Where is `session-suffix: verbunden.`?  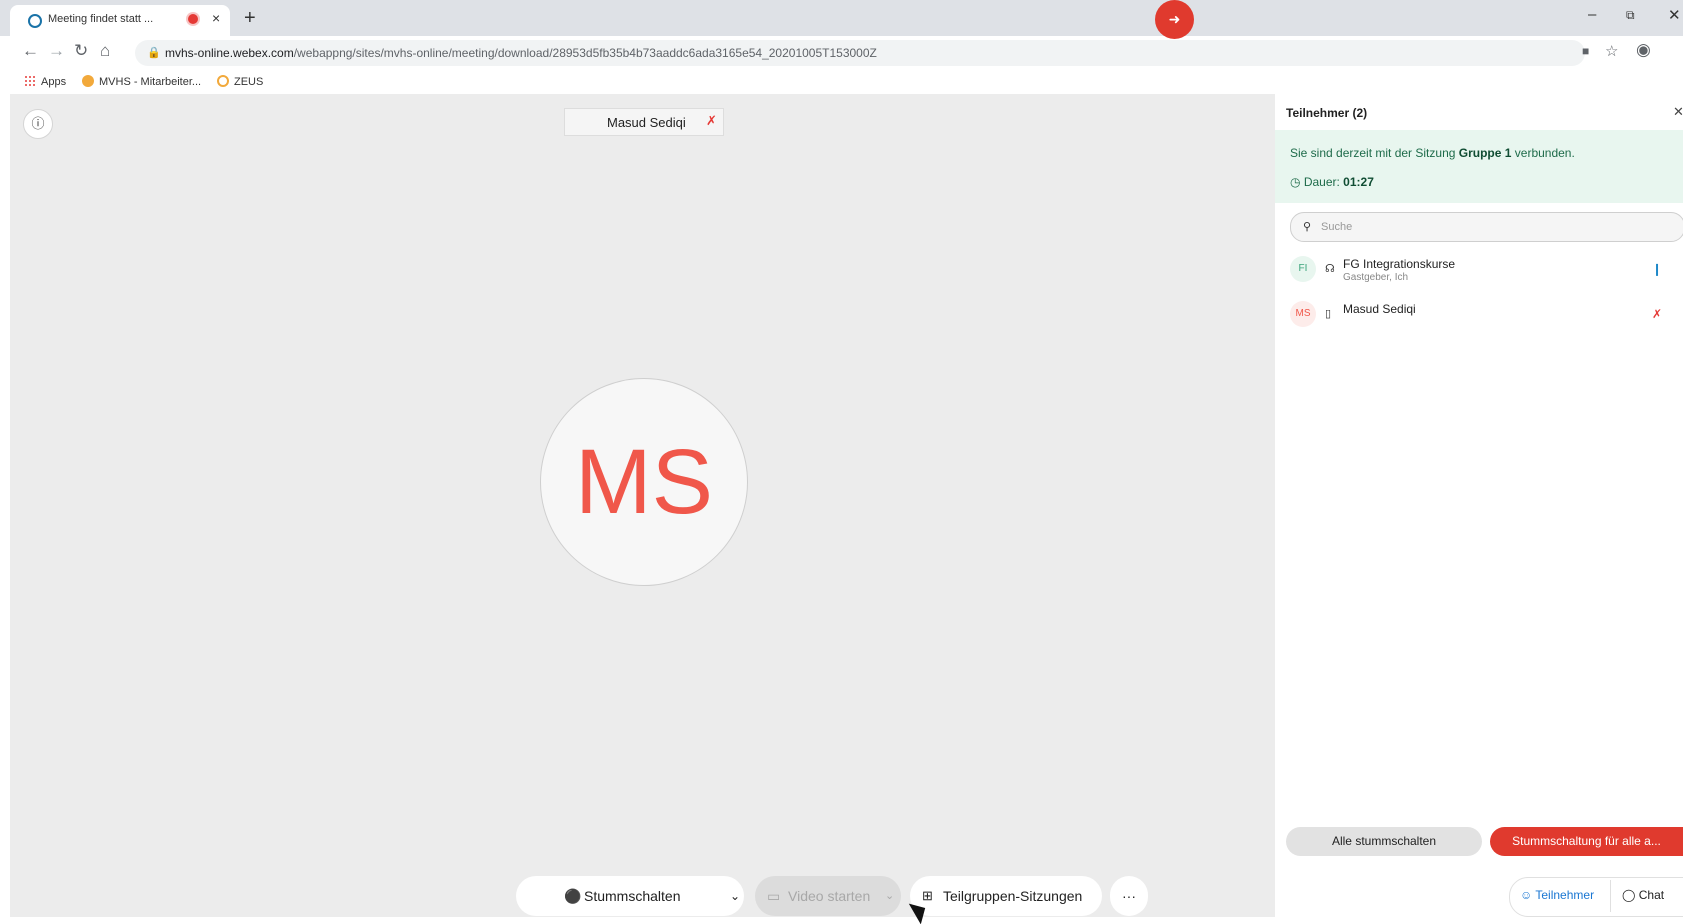 session-suffix: verbunden. is located at coordinates (1543, 153).